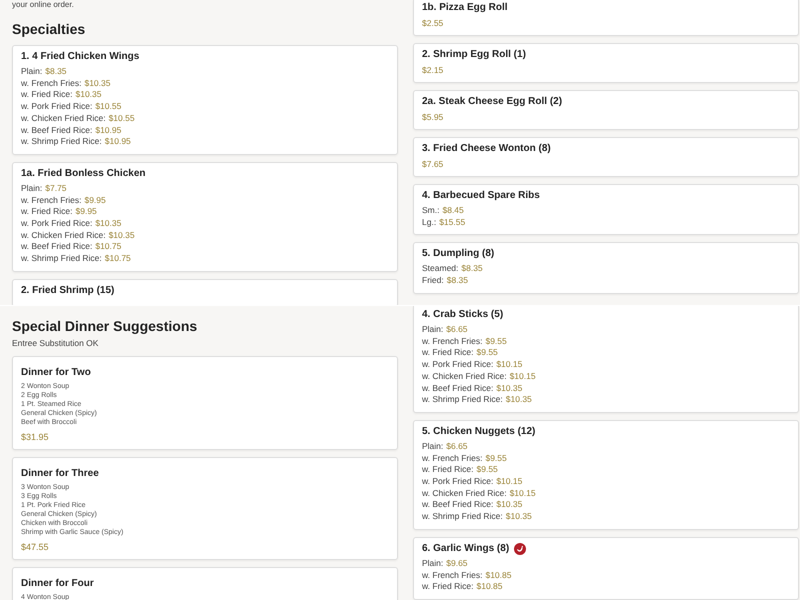 This screenshot has width=800, height=600. What do you see at coordinates (205, 217) in the screenshot?
I see `menu-item-card: 1a. Fried Bonless Chicken Plain: $7.75 w. French Fries: $9.95 w. Fried Rice: $9.95 w. Pork Fried Rice: $10.35 w. Chicken Fried Rice: $10.35 w. Beef Fried Rice: $10.75 w. Shrimp Fried Rice: $10.75` at bounding box center [205, 217].